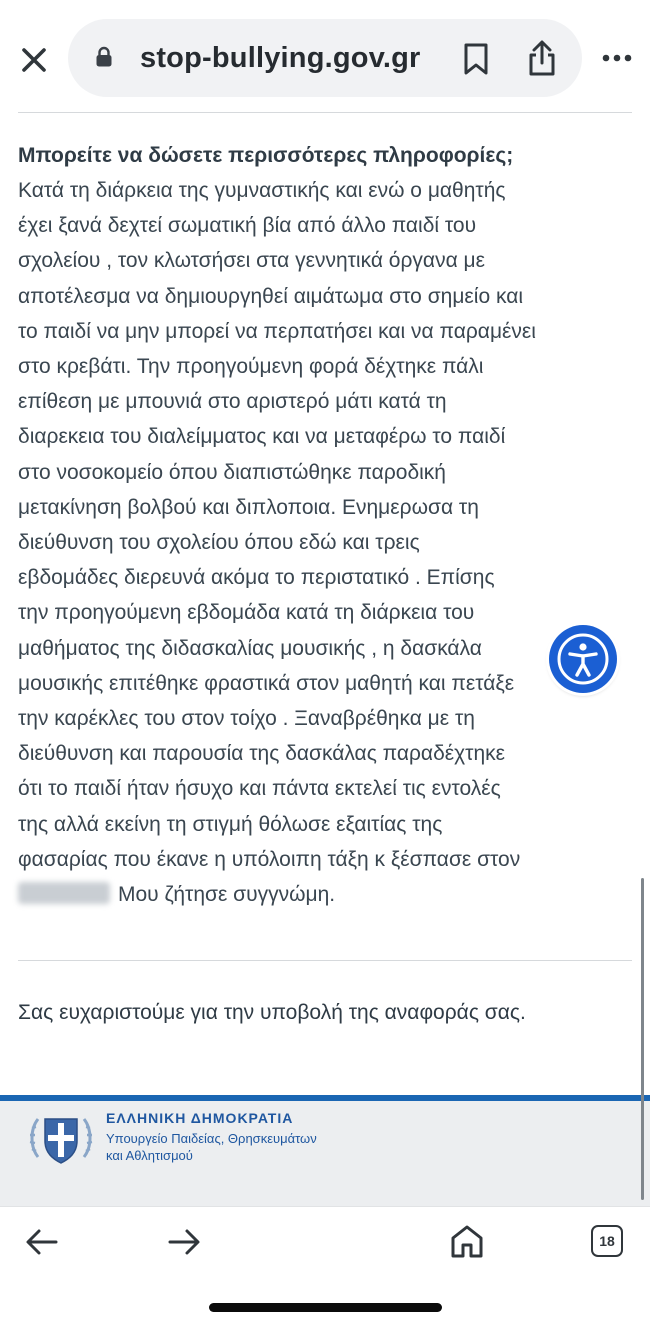 The width and height of the screenshot is (650, 1327). Describe the element at coordinates (325, 112) in the screenshot. I see `top-divider` at that location.